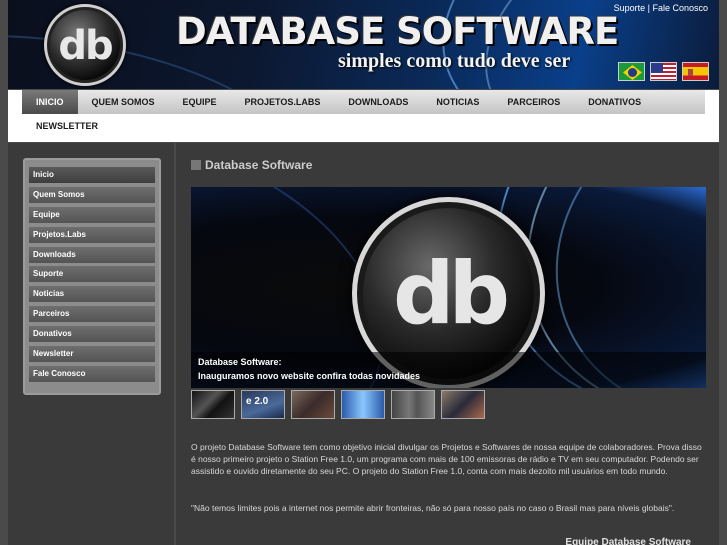 The height and width of the screenshot is (545, 727). What do you see at coordinates (92, 373) in the screenshot?
I see `sidebar-item-fale-conosco: Fale Conosco` at bounding box center [92, 373].